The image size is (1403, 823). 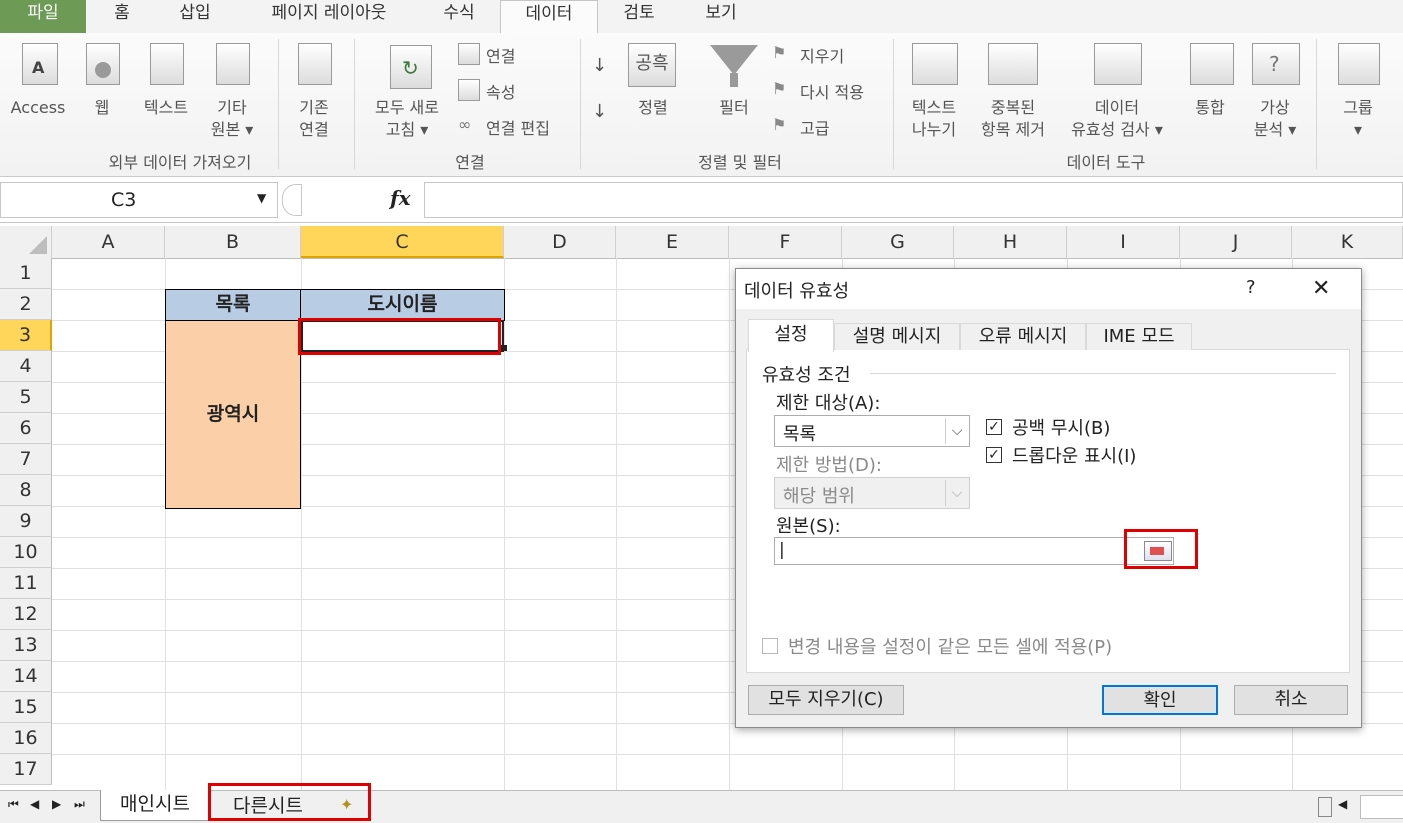 What do you see at coordinates (166, 108) in the screenshot?
I see `text-button: 텍스트` at bounding box center [166, 108].